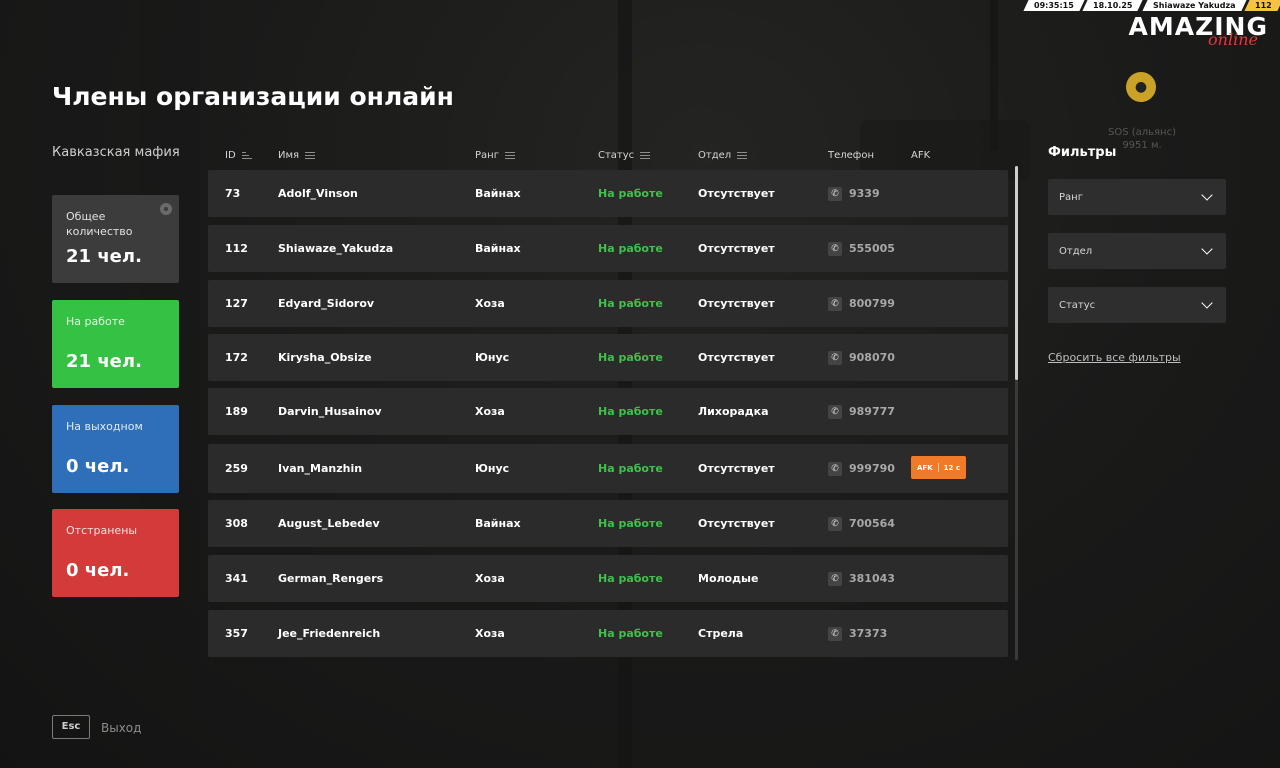 Image resolution: width=1280 pixels, height=768 pixels. I want to click on filter-status-dropdown: Статус, so click(1137, 305).